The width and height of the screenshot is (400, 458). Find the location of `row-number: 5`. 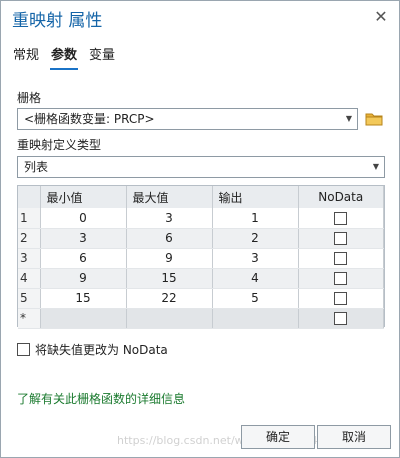

row-number: 5 is located at coordinates (29, 298).